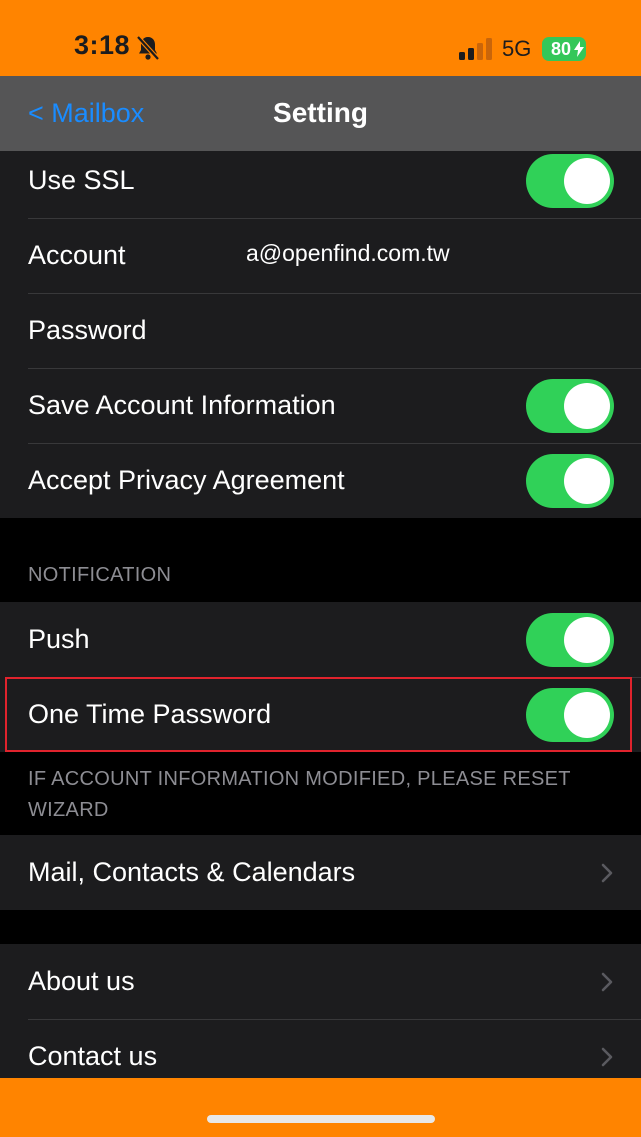 The image size is (641, 1137). I want to click on contact-us-row: Contact us, so click(320, 1048).